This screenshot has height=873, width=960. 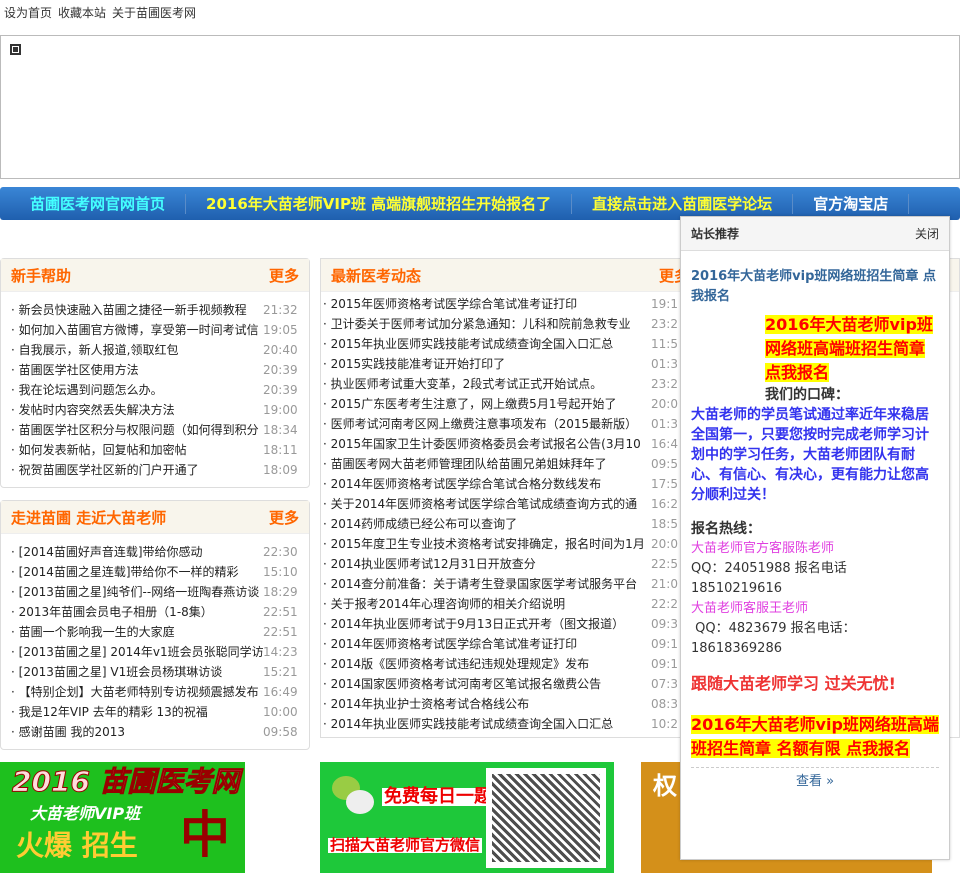 What do you see at coordinates (137, 470) in the screenshot?
I see `item-title: 祝贺苗圃医学社区新的门户开通了` at bounding box center [137, 470].